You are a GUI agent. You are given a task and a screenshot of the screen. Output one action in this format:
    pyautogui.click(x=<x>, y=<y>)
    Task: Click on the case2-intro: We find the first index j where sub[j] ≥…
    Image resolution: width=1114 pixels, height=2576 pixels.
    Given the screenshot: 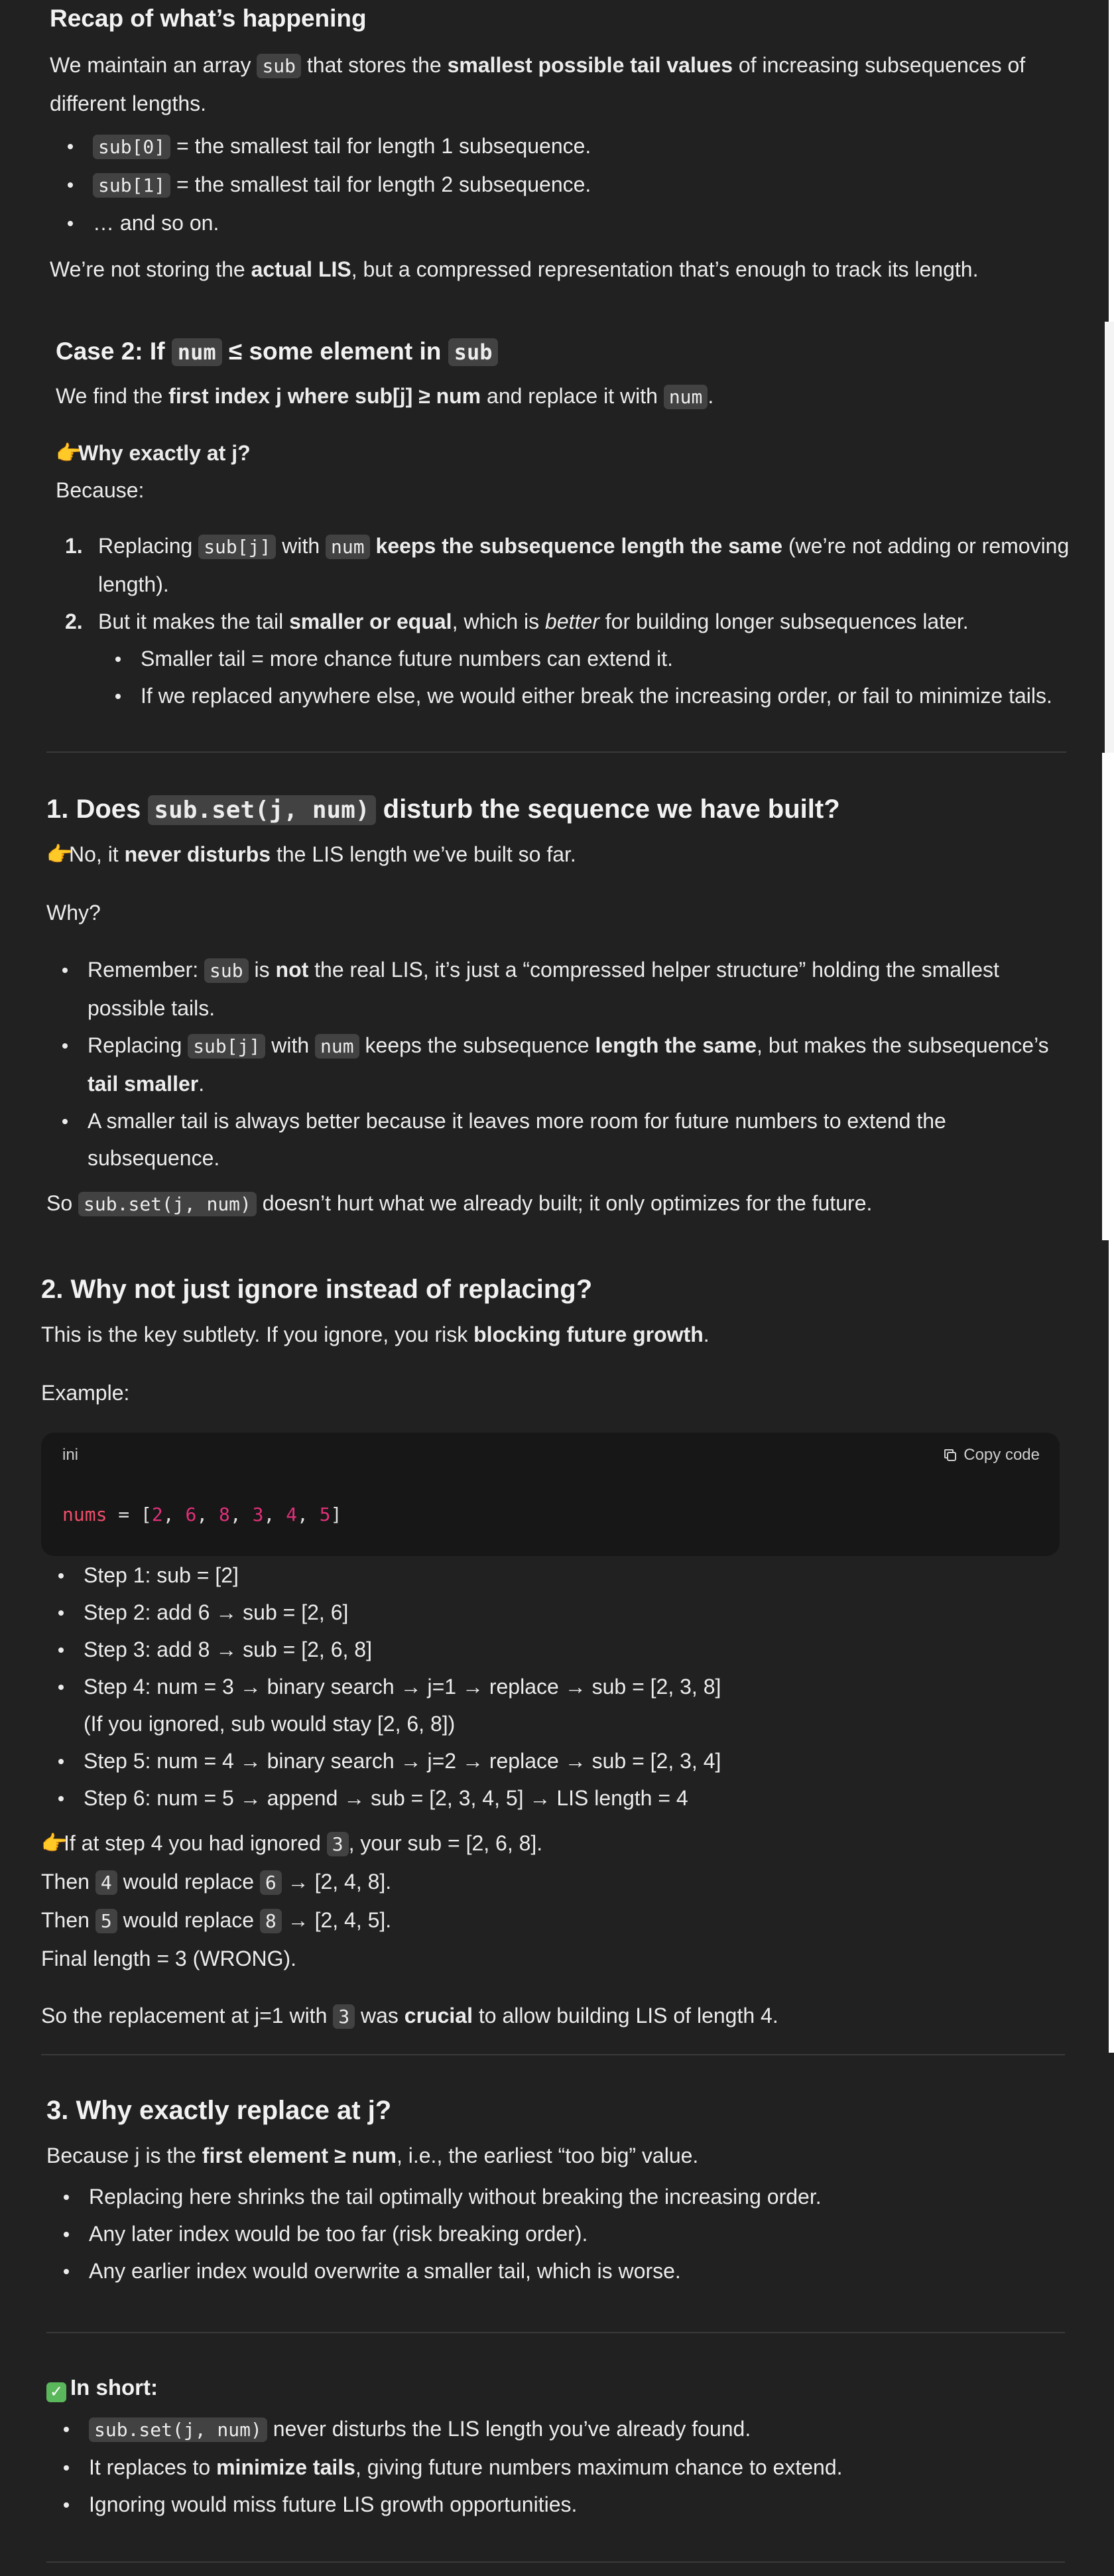 What is the action you would take?
    pyautogui.click(x=385, y=397)
    